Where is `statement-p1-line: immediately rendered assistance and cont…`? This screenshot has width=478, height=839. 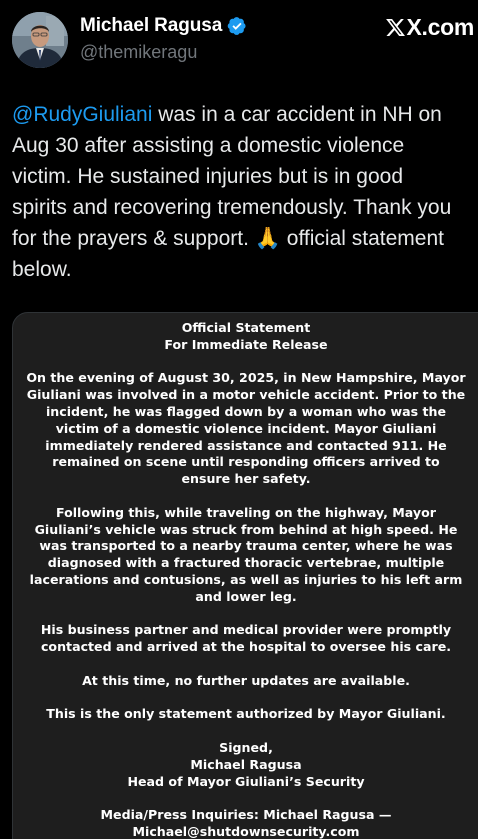
statement-p1-line: immediately rendered assistance and cont… is located at coordinates (246, 445).